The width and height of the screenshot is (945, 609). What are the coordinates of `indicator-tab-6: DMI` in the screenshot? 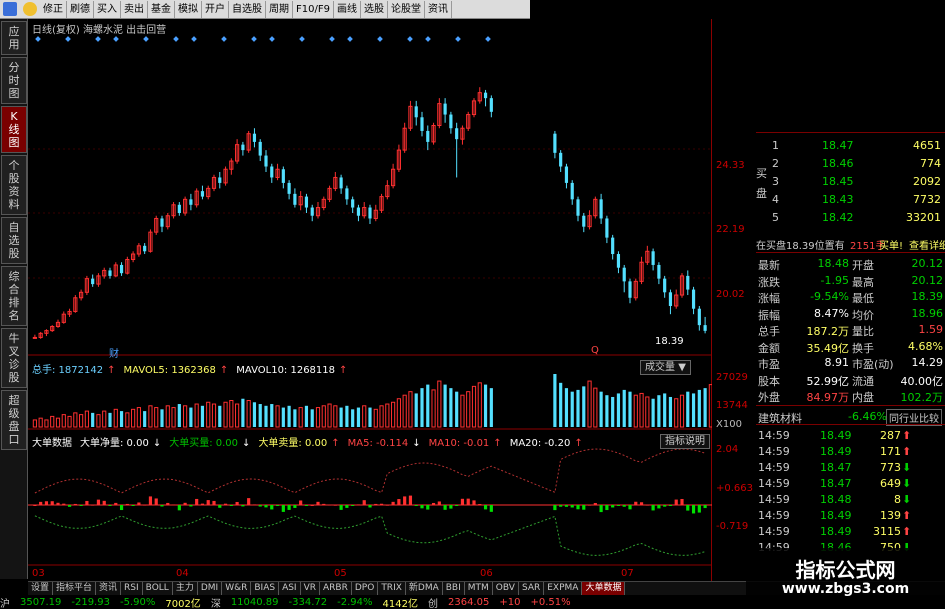 It's located at (210, 588).